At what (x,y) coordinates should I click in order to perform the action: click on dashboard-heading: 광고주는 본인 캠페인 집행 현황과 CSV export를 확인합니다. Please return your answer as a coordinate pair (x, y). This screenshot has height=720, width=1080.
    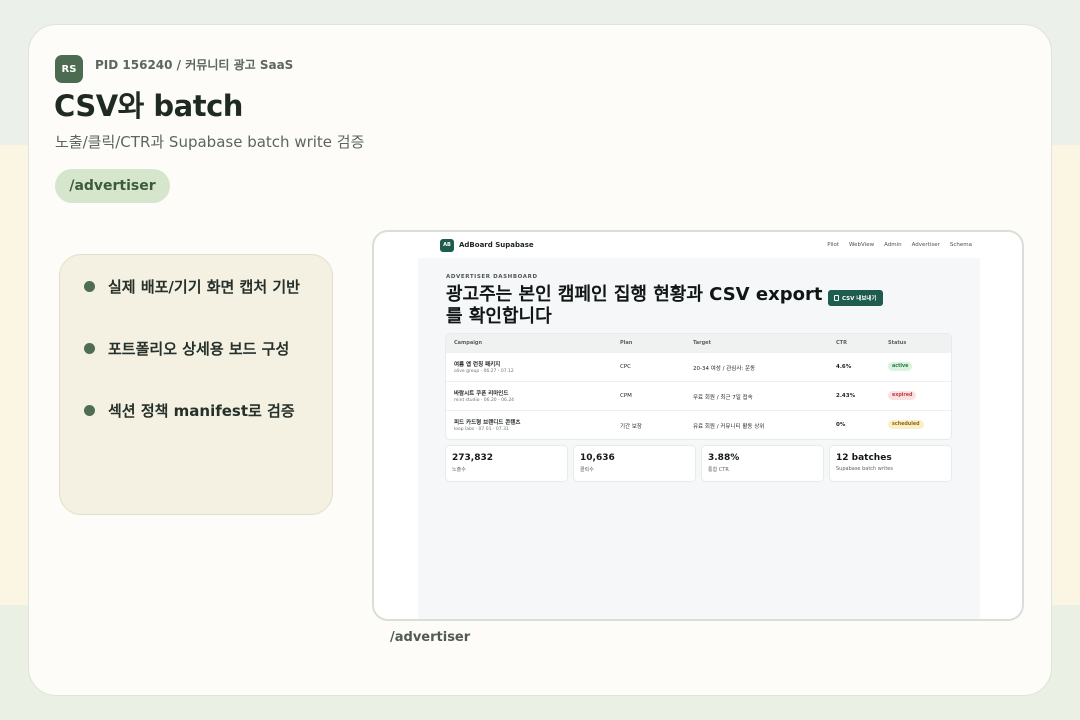
    Looking at the image, I should click on (634, 305).